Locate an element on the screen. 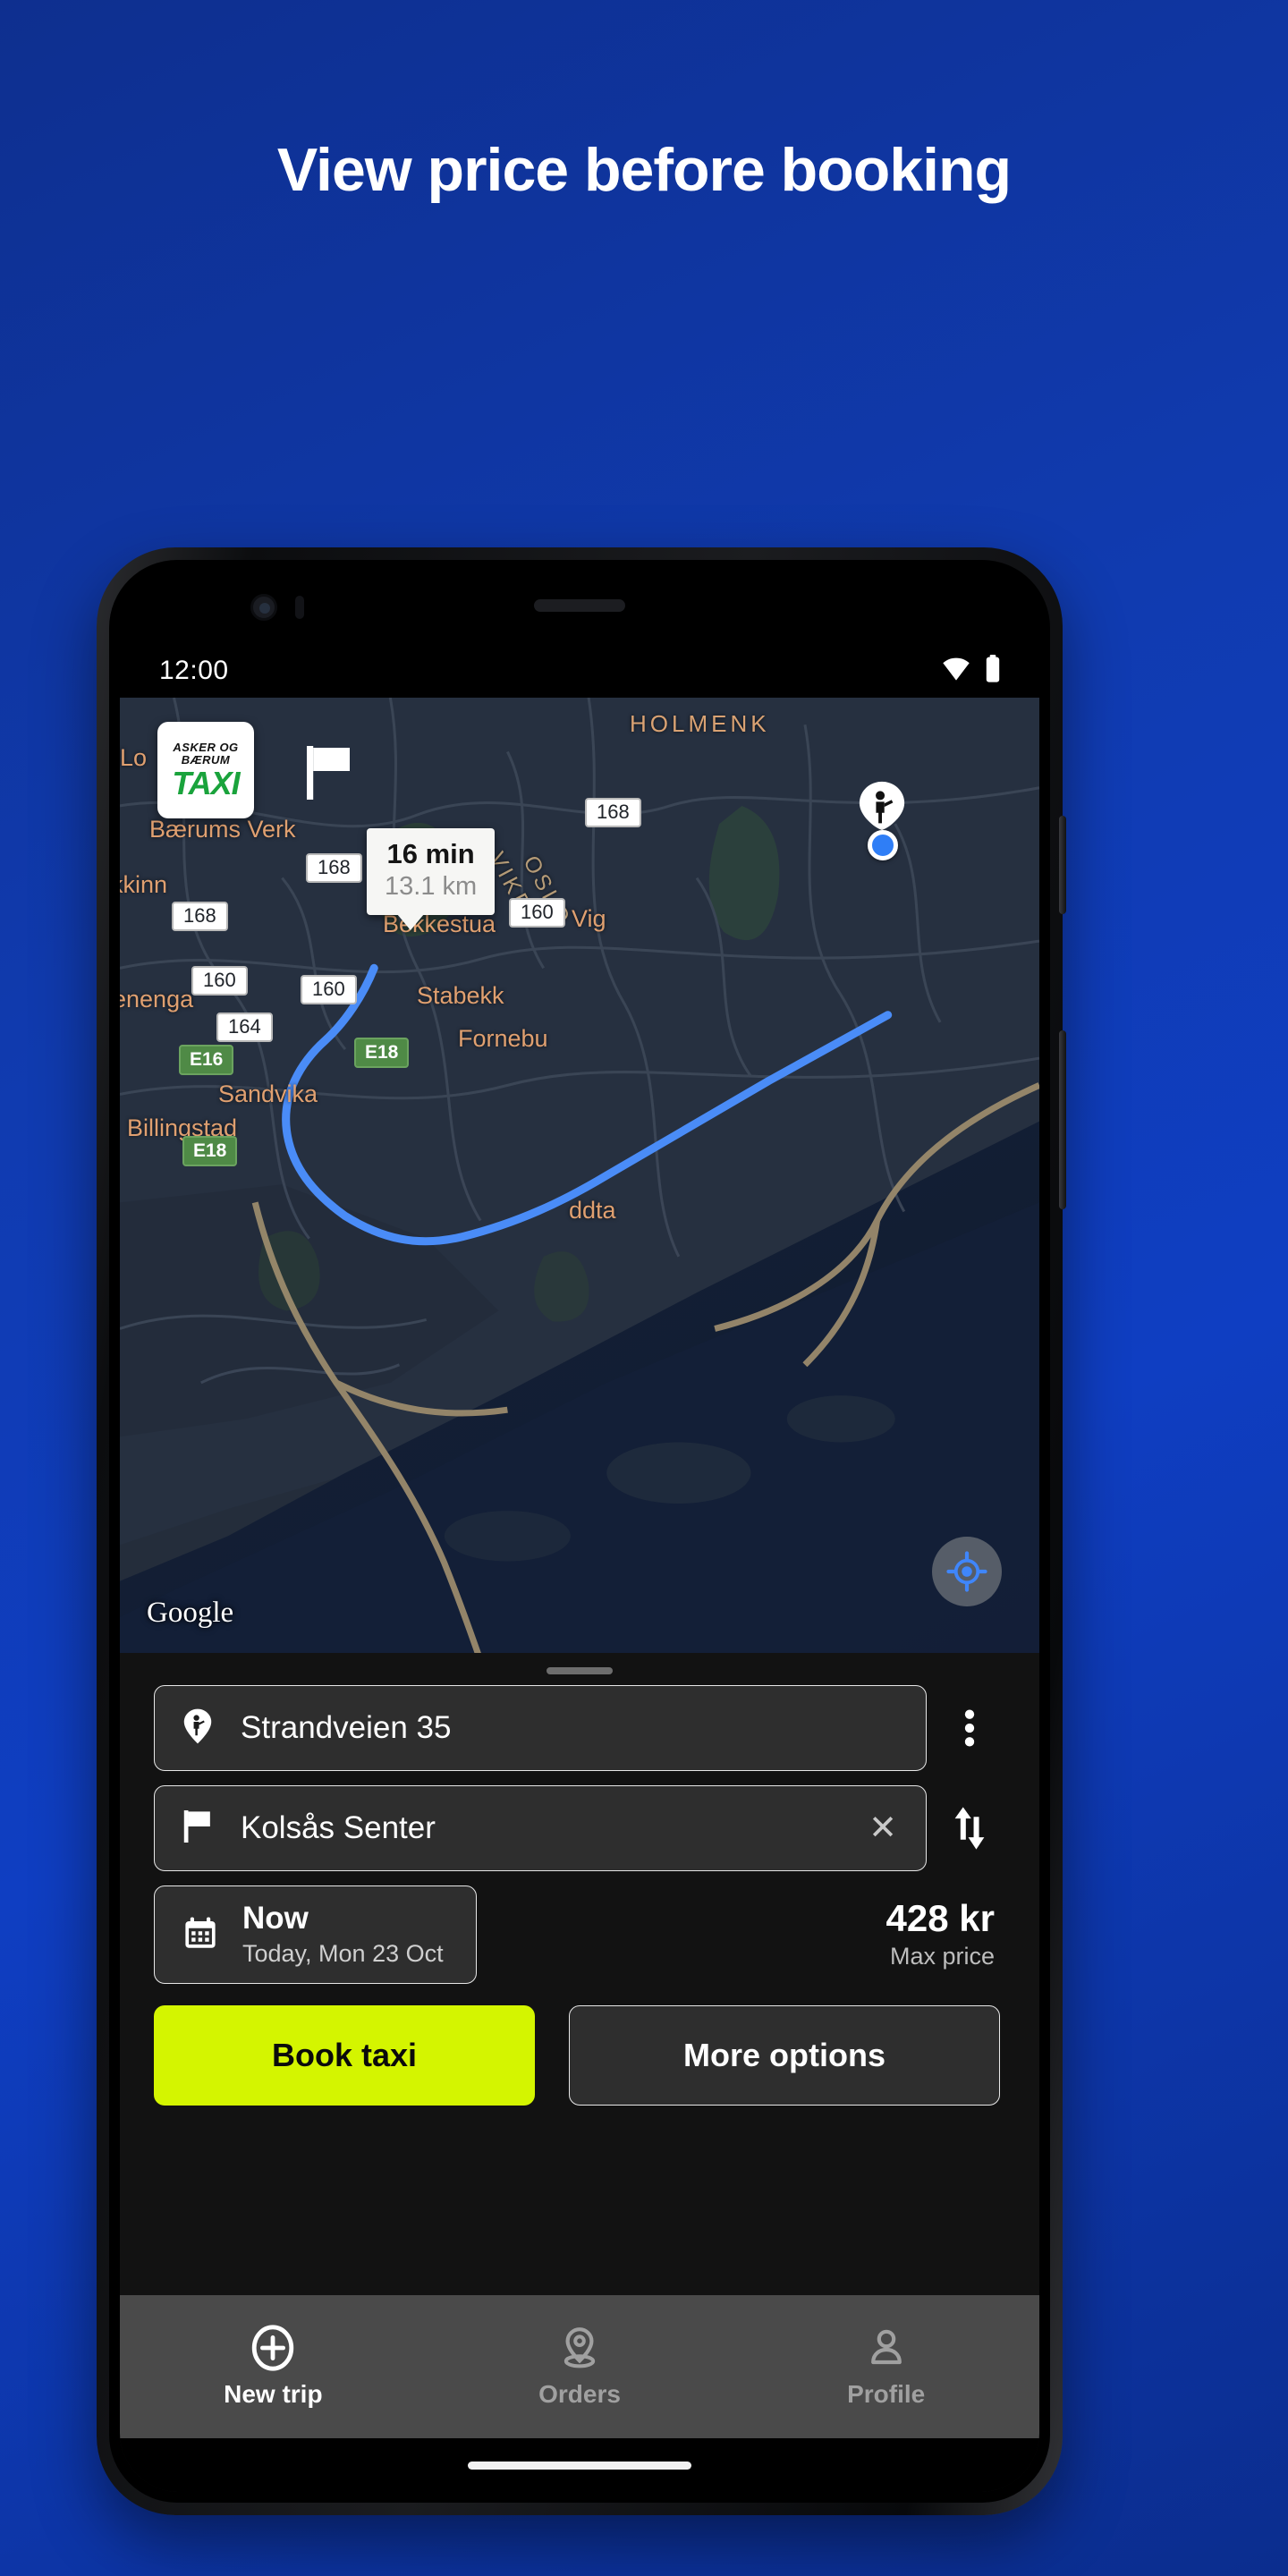 The width and height of the screenshot is (1288, 2576). pickup-menu-button is located at coordinates (970, 1728).